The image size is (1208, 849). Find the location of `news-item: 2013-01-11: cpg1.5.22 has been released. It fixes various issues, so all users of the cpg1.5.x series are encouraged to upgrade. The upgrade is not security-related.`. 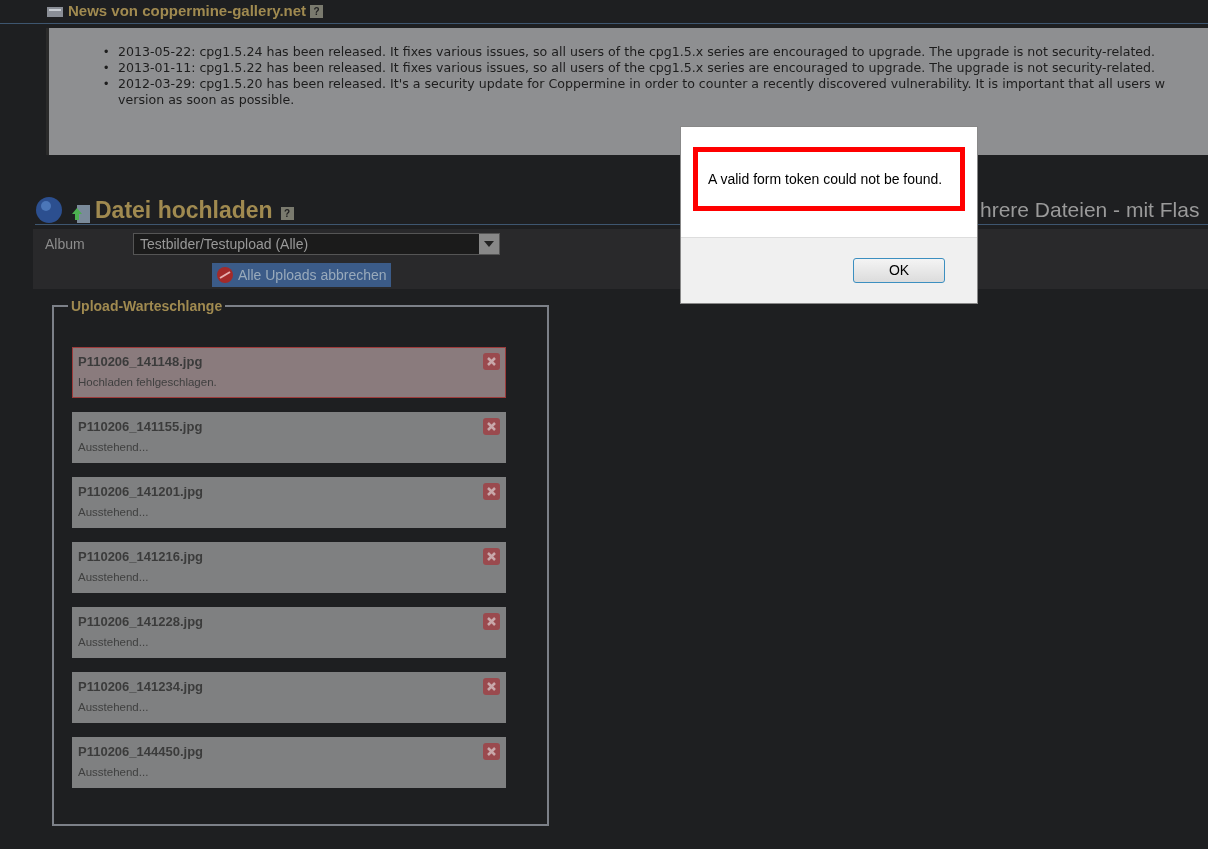

news-item: 2013-01-11: cpg1.5.22 has been released. It fixes various issues, so all users of the cpg1.5.x series are encouraged to upgrade. The upgrade is not security-related. is located at coordinates (637, 68).